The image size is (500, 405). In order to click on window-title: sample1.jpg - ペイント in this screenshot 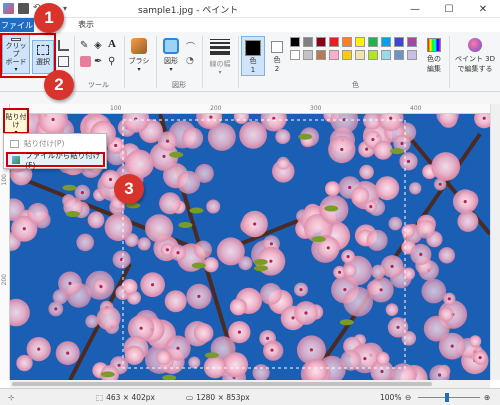, I will do `click(188, 11)`.